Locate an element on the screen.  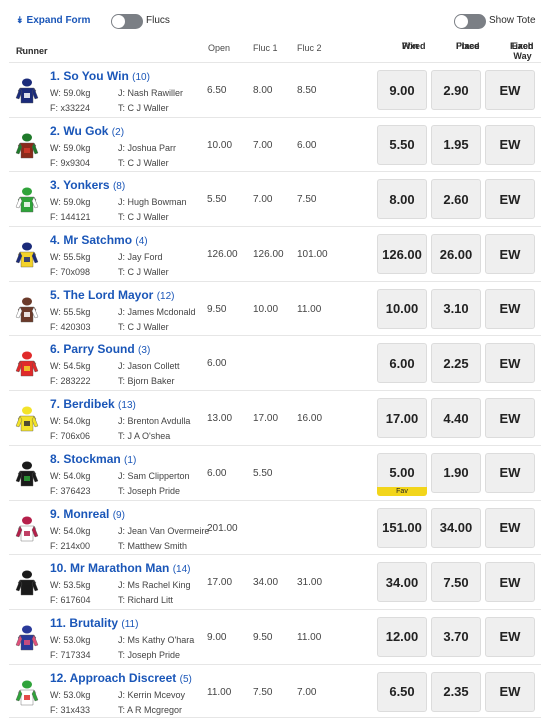
fluc1-odds: 10.00 is located at coordinates (266, 309).